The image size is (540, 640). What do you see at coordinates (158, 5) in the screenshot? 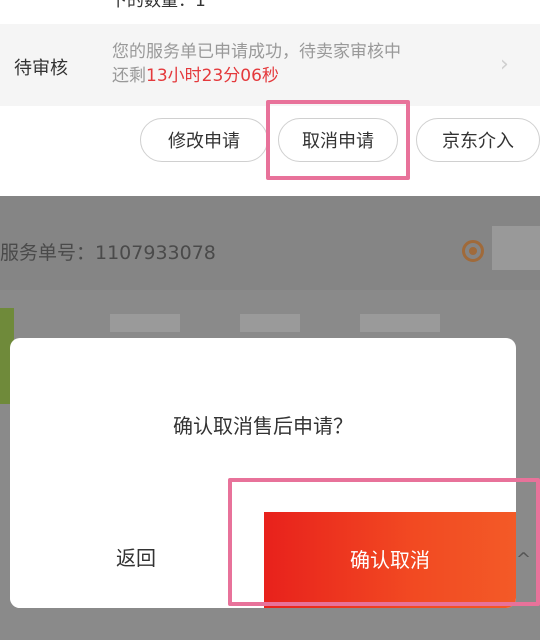
I see `cutoff-quantity-text: 下的数量：1` at bounding box center [158, 5].